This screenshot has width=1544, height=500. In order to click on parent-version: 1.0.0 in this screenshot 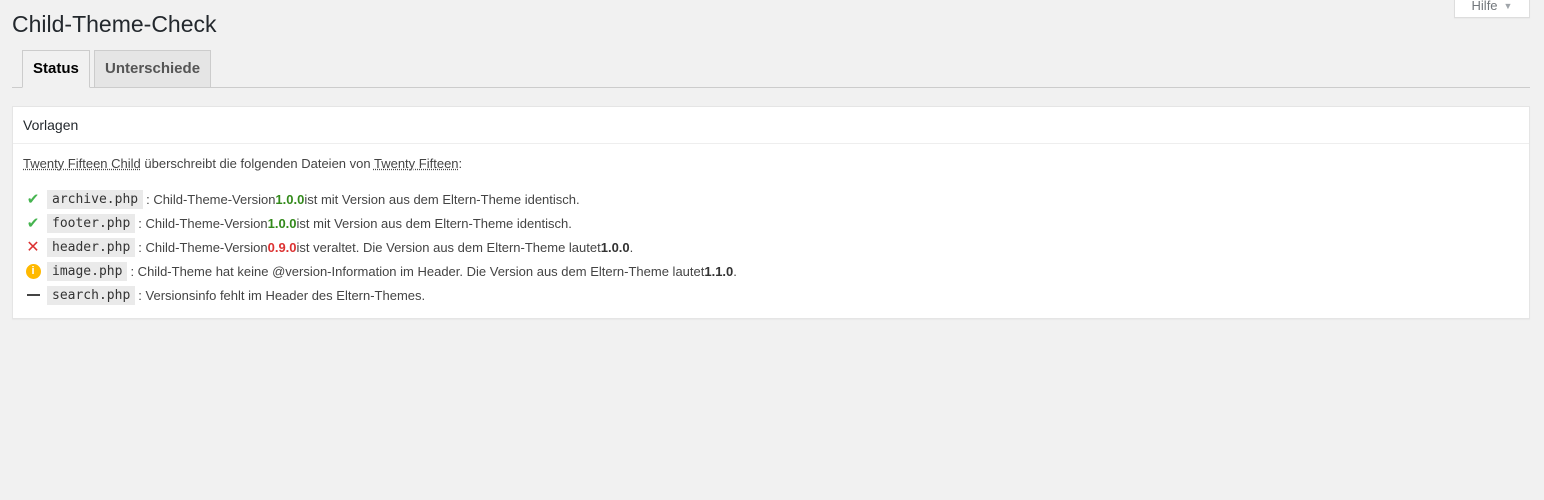, I will do `click(615, 247)`.